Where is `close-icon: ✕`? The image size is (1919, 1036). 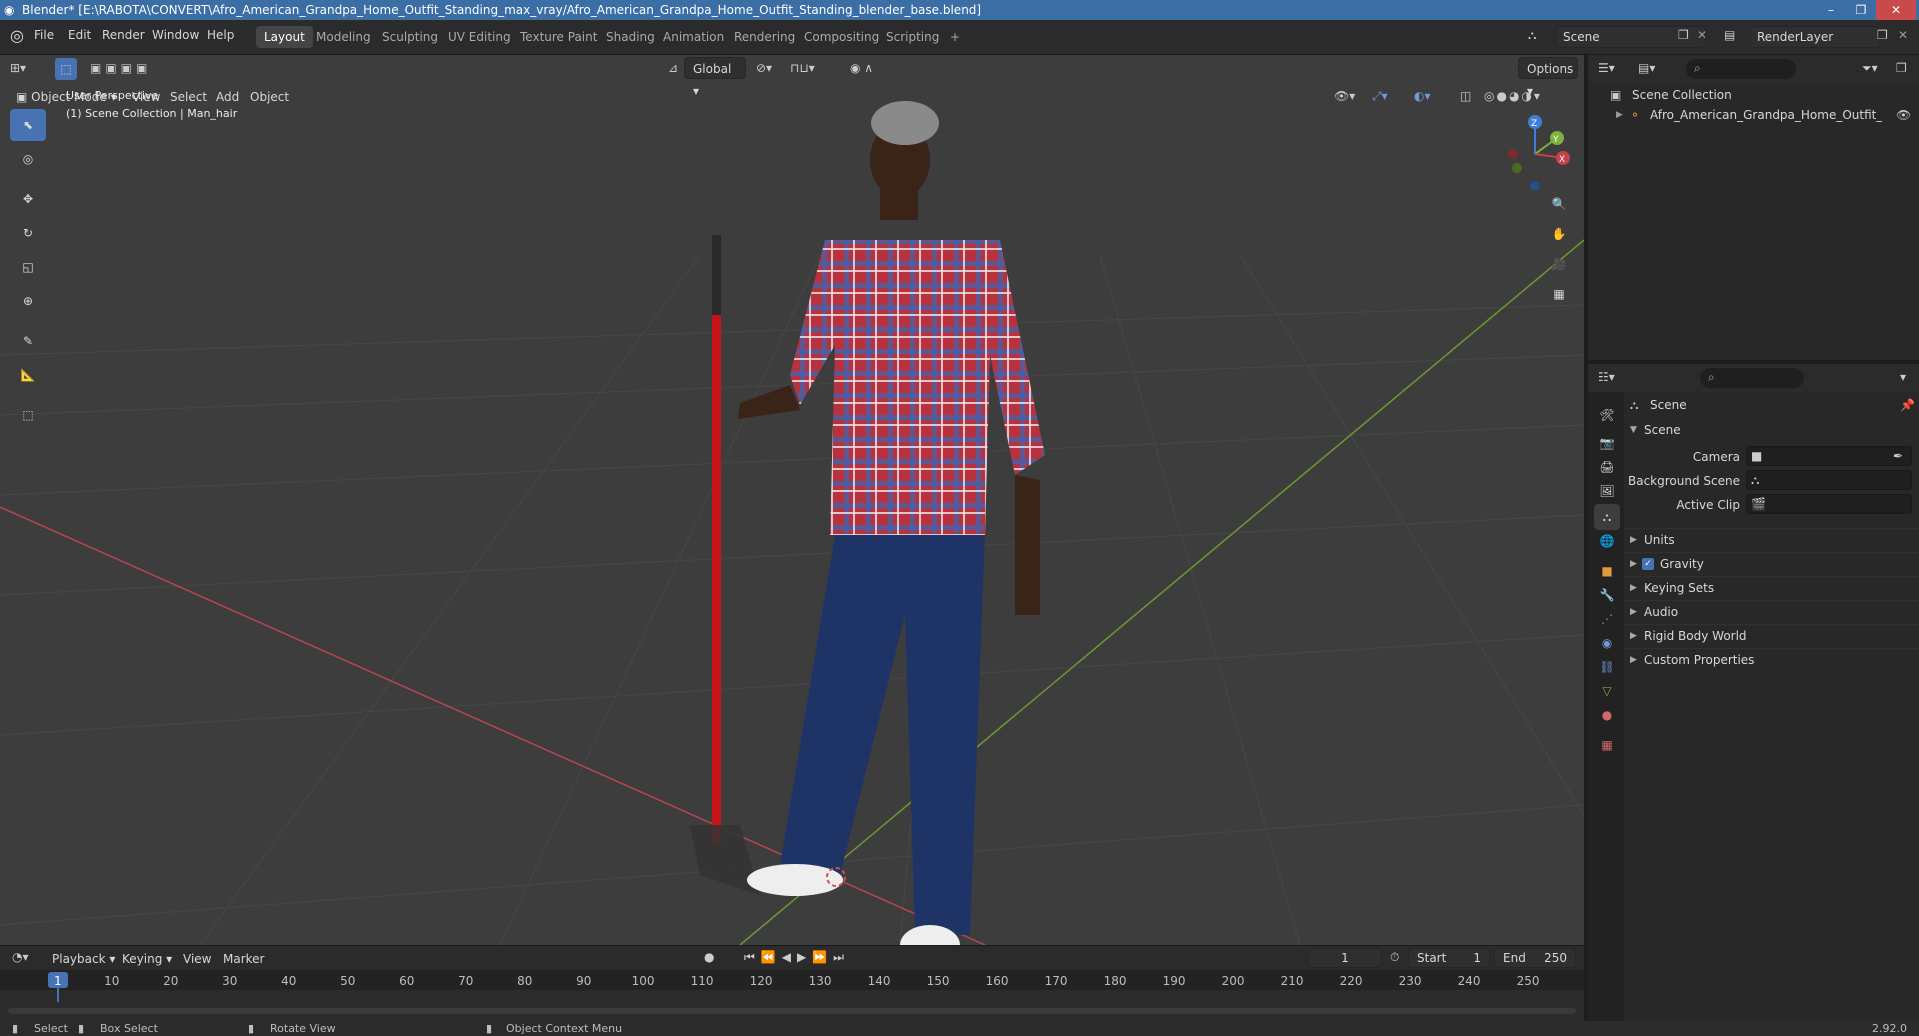 close-icon: ✕ is located at coordinates (1896, 10).